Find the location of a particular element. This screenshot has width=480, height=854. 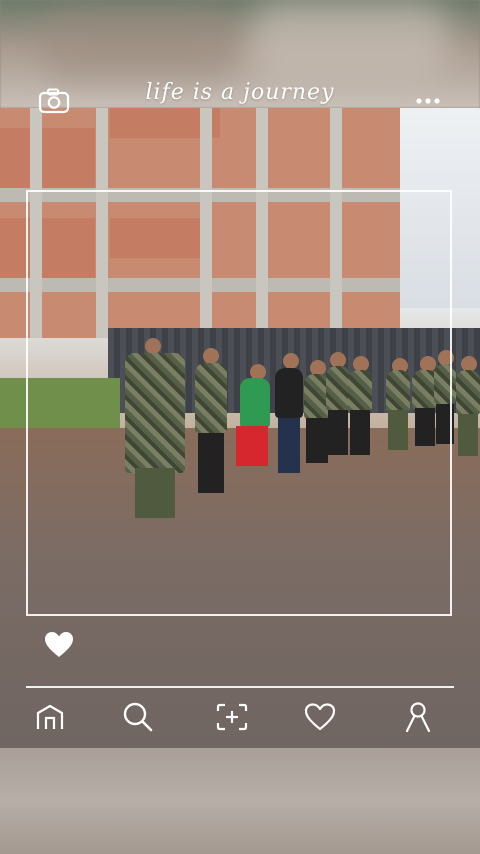

nav-divider is located at coordinates (240, 687).